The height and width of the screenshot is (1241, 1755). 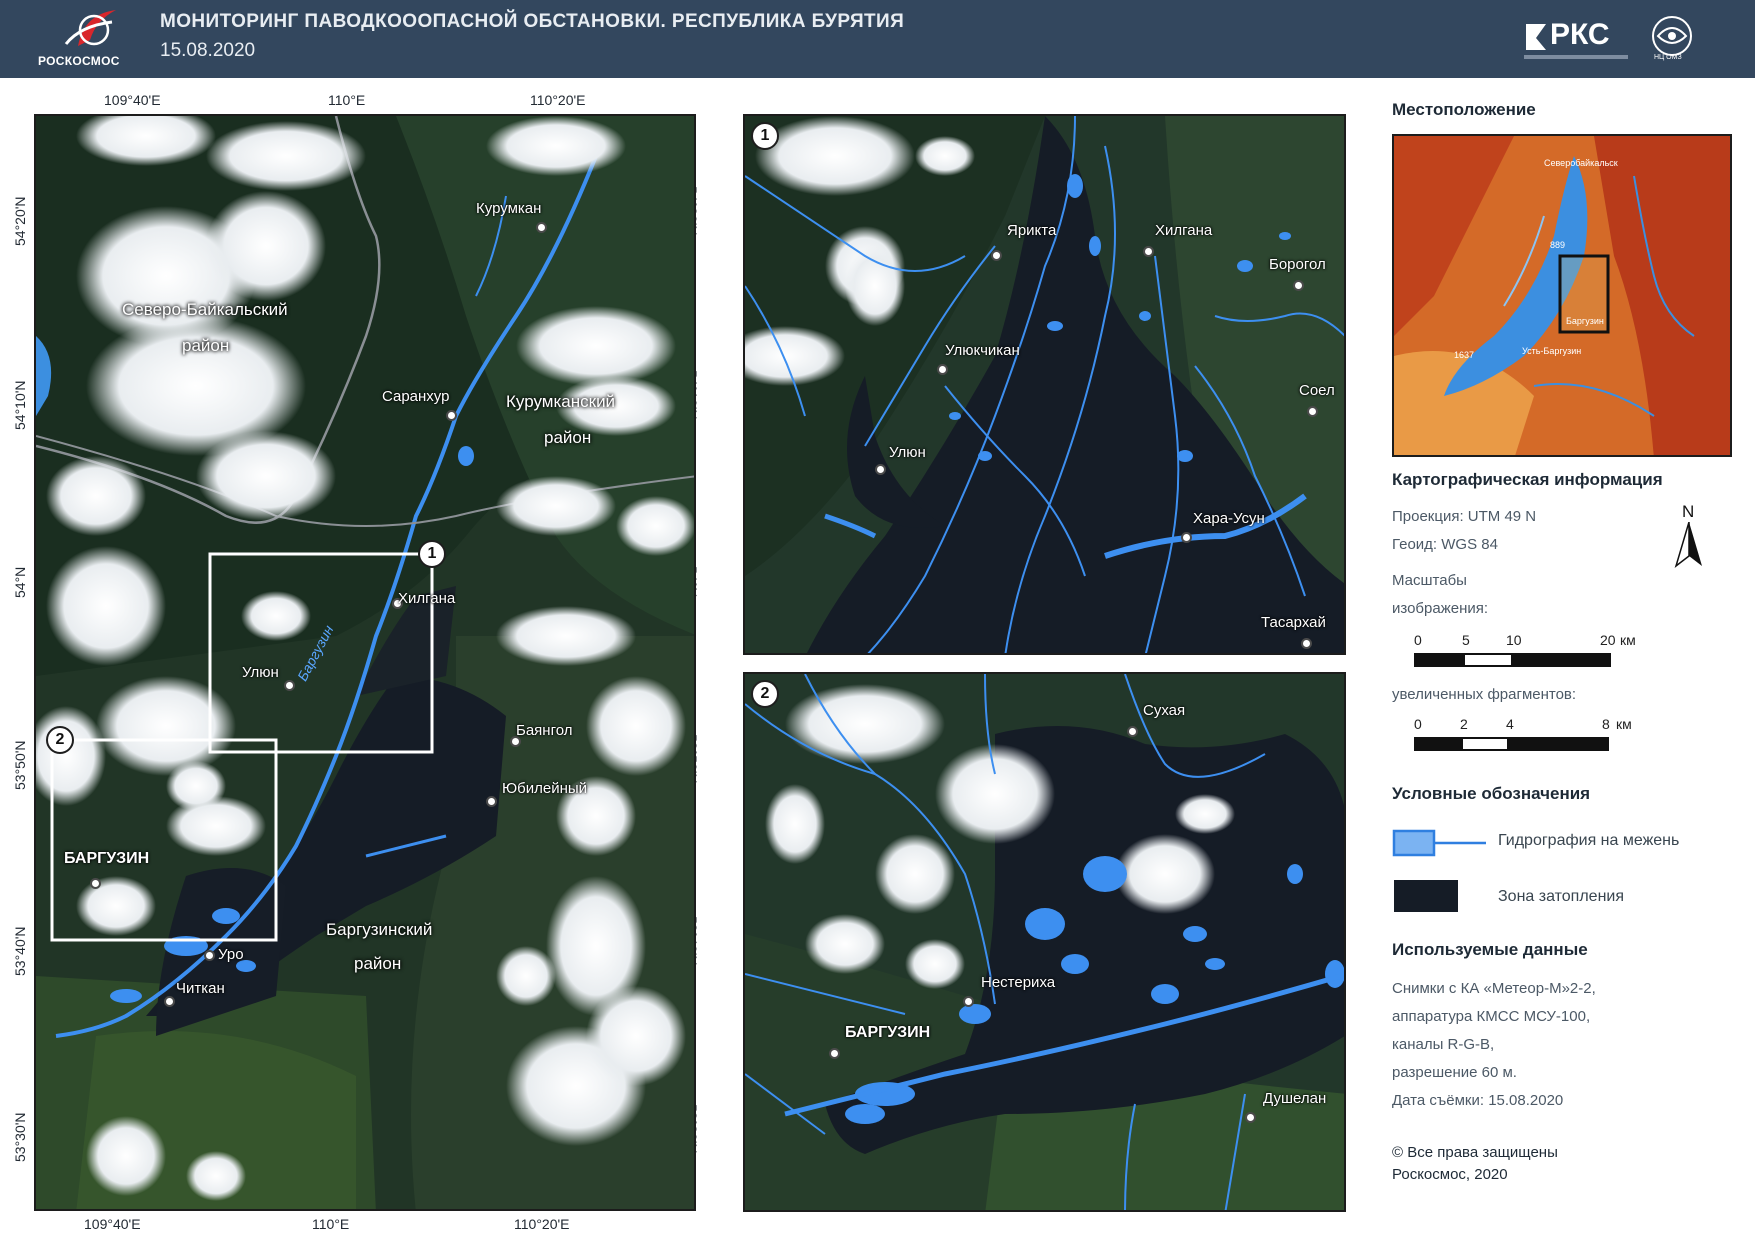 What do you see at coordinates (112, 1224) in the screenshot?
I see `bottom-coord: 109°40'E` at bounding box center [112, 1224].